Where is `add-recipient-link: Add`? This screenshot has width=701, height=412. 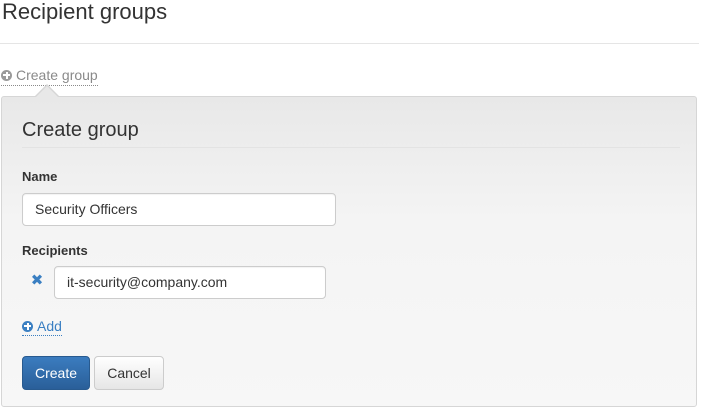 add-recipient-link: Add is located at coordinates (42, 327).